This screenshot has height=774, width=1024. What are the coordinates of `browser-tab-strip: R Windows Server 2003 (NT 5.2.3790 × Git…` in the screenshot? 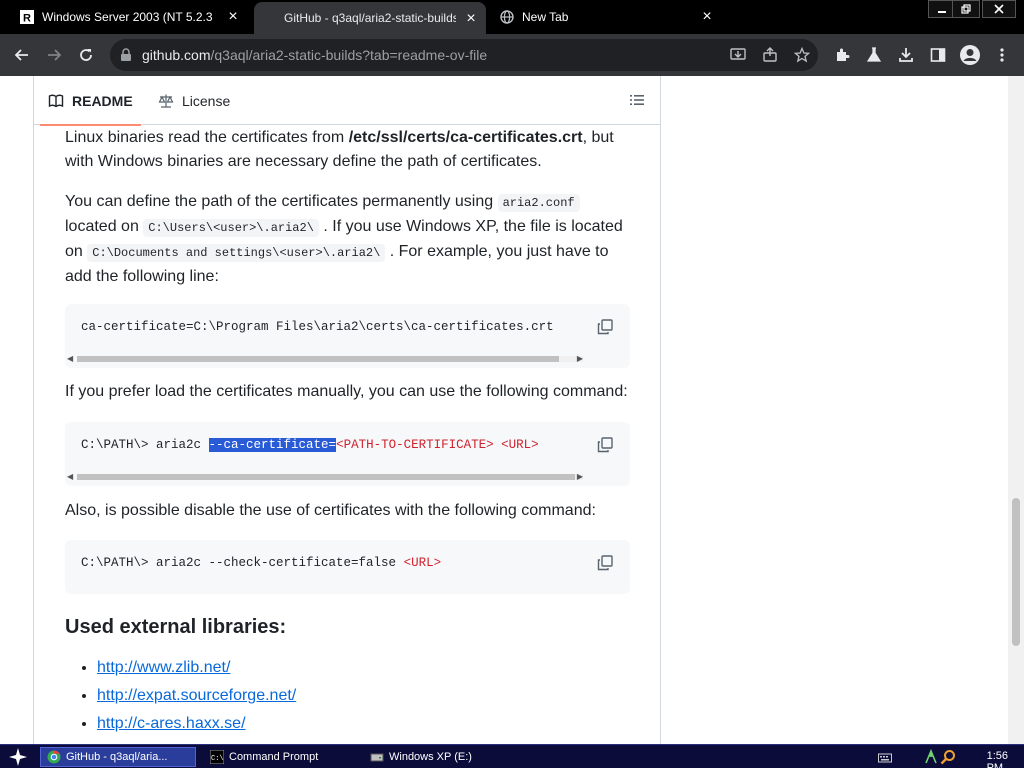 It's located at (512, 17).